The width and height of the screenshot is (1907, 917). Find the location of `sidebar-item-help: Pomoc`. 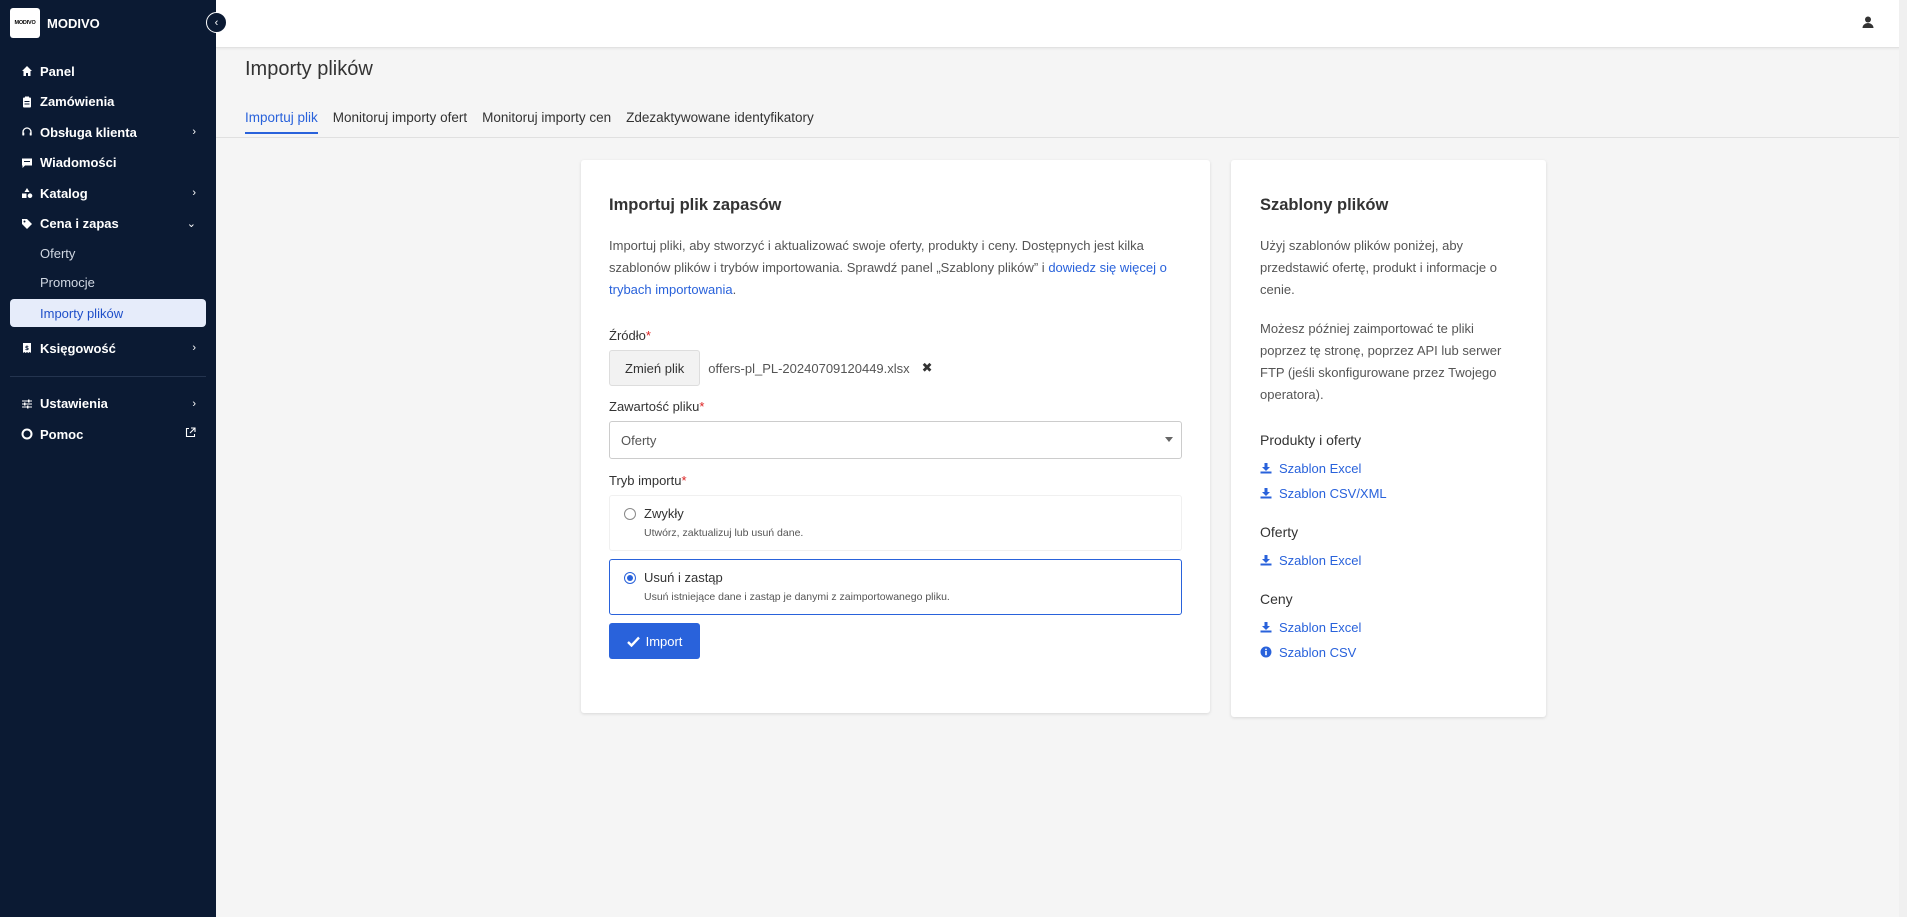

sidebar-item-help: Pomoc is located at coordinates (108, 434).